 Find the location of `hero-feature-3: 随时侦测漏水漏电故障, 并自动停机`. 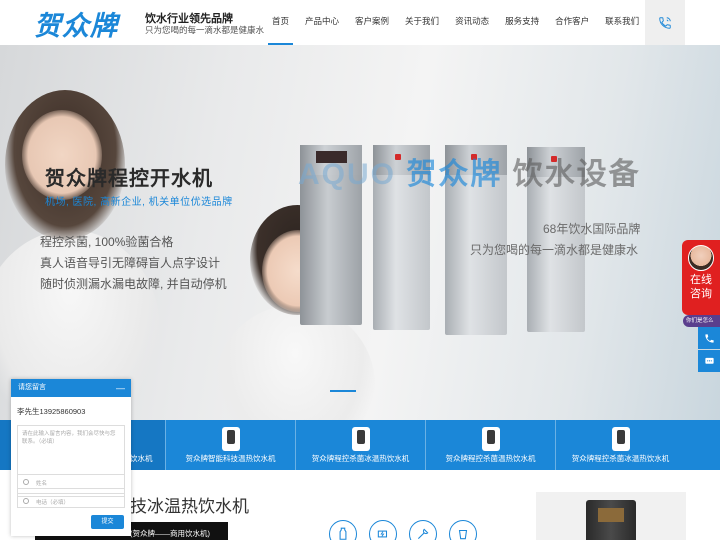

hero-feature-3: 随时侦测漏水漏电故障, 并自动停机 is located at coordinates (133, 284).